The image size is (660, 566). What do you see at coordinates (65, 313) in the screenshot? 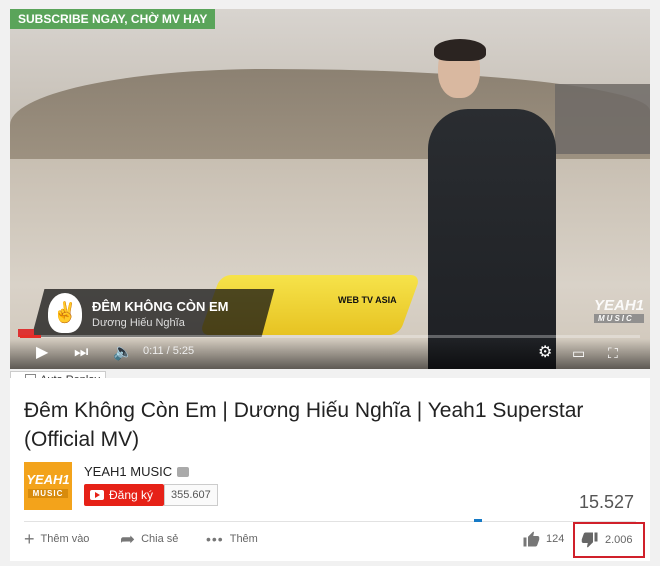
I see `rock-hand-logo-icon: ✌` at bounding box center [65, 313].